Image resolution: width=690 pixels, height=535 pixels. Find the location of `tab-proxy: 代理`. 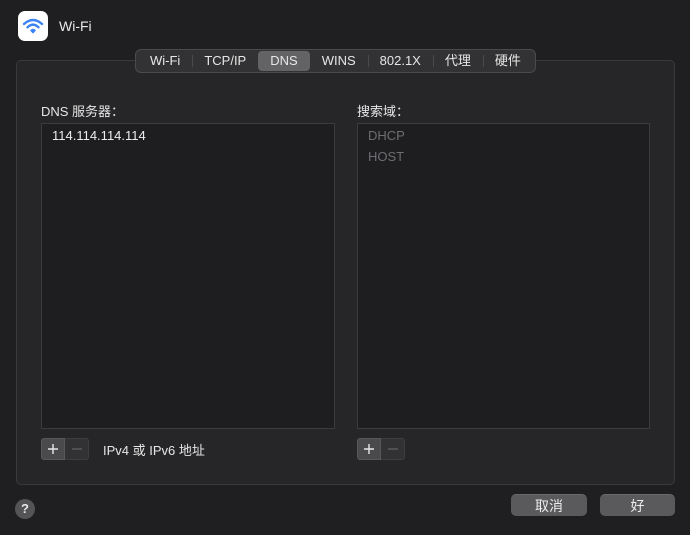

tab-proxy: 代理 is located at coordinates (457, 61).